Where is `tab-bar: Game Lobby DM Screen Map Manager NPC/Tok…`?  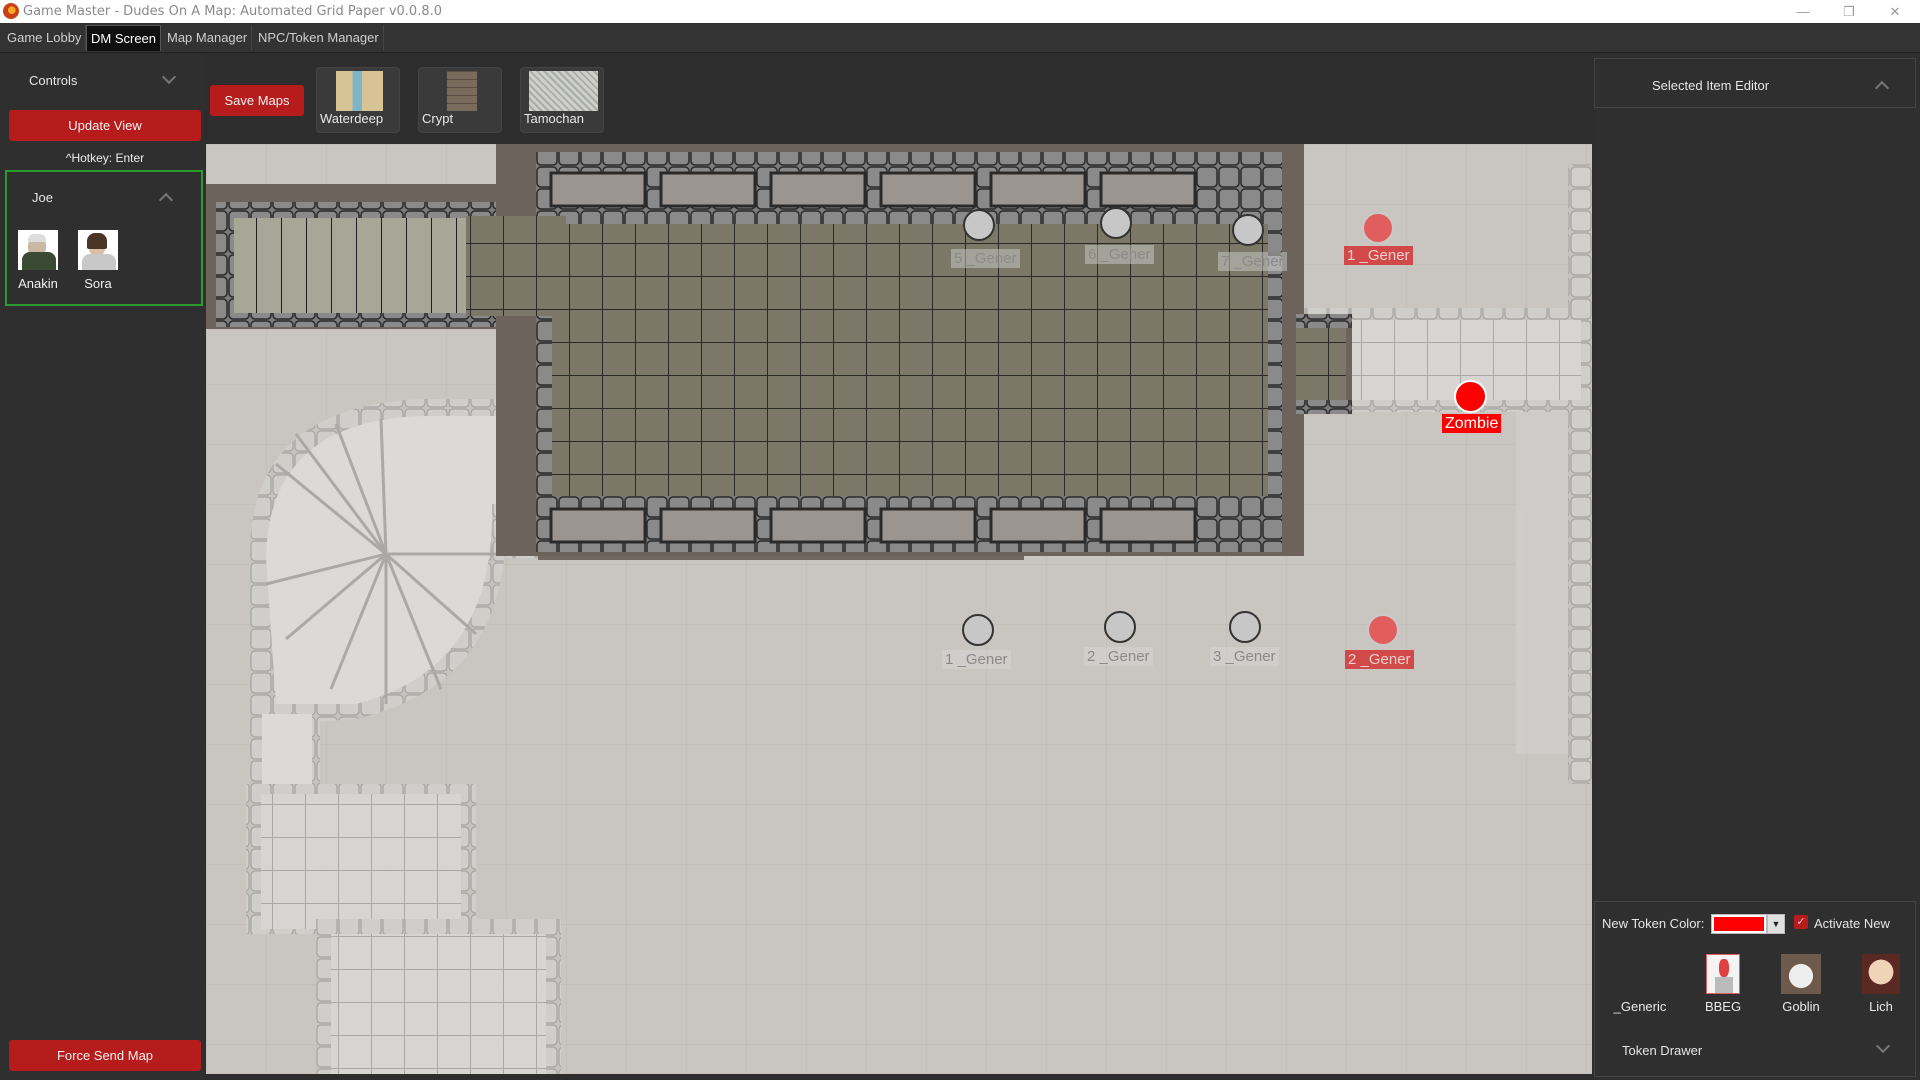 tab-bar: Game Lobby DM Screen Map Manager NPC/Tok… is located at coordinates (960, 38).